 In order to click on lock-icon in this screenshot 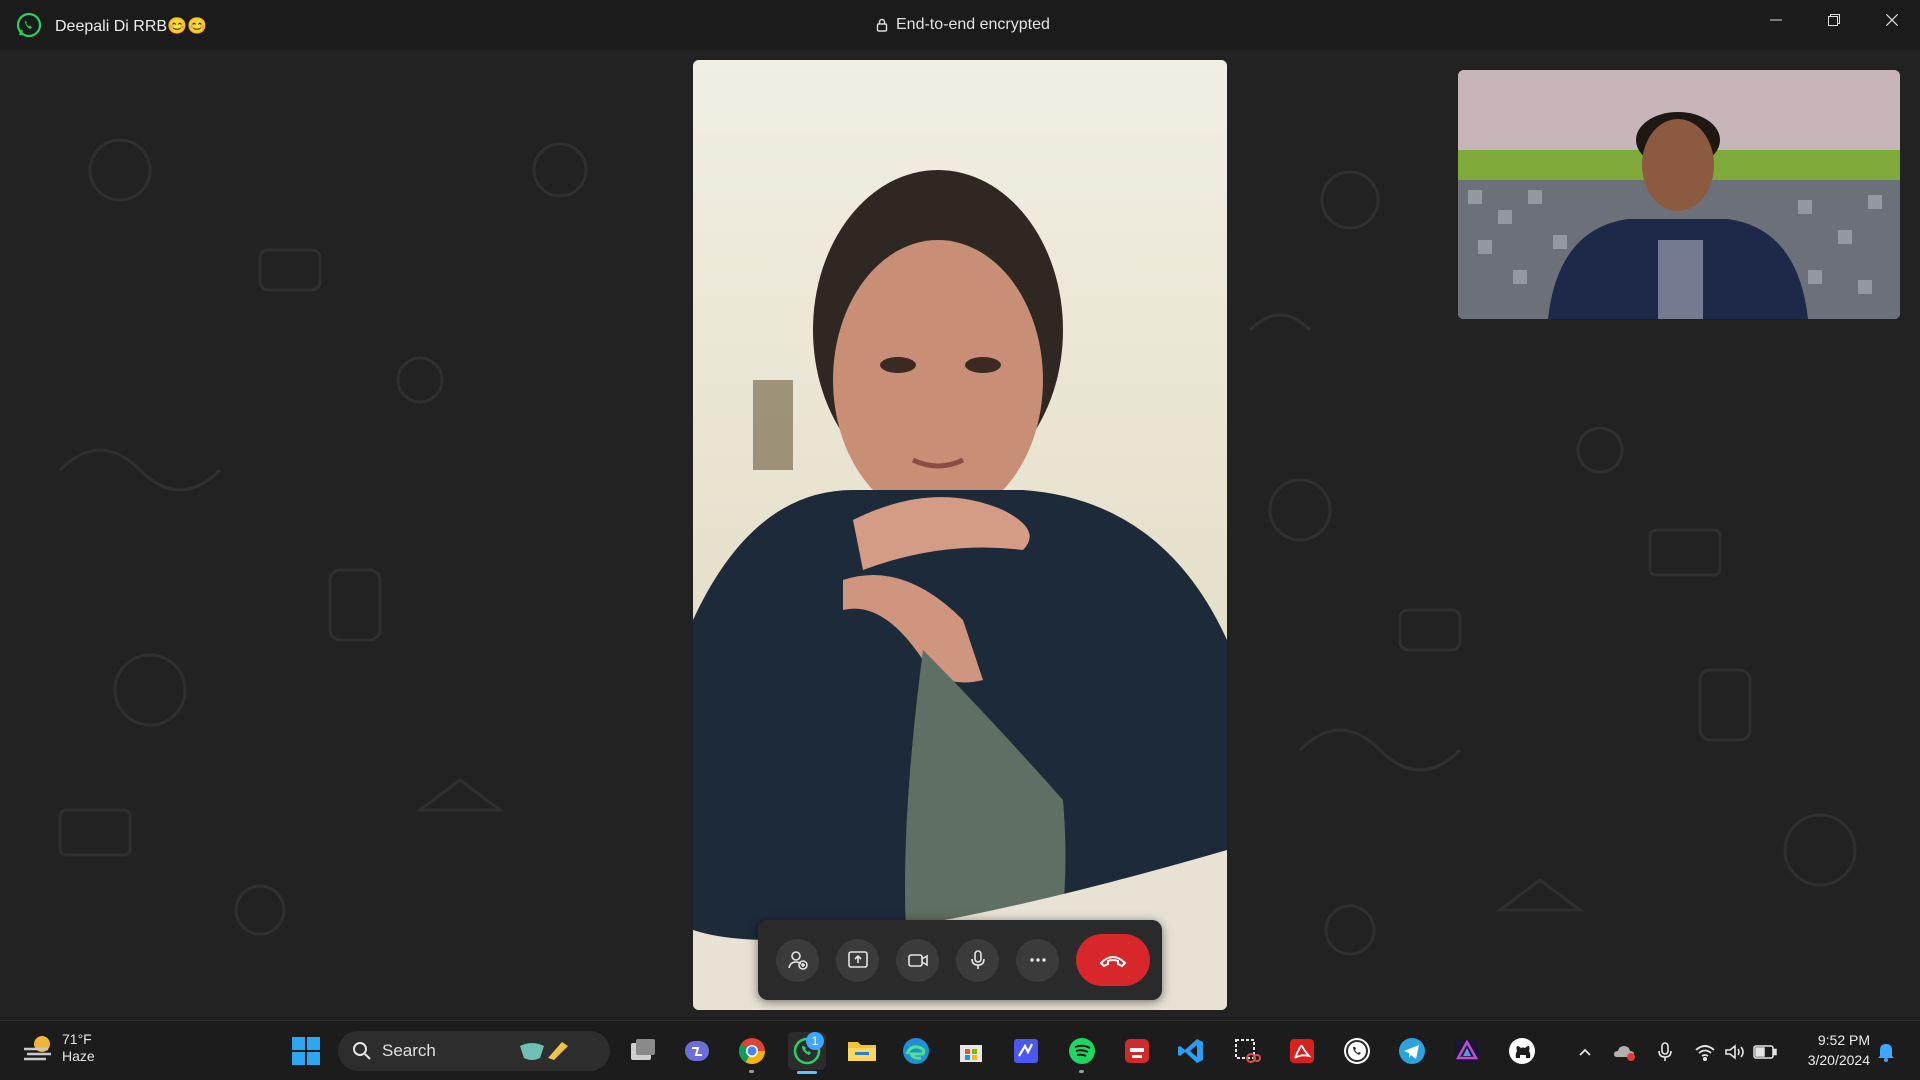, I will do `click(882, 25)`.